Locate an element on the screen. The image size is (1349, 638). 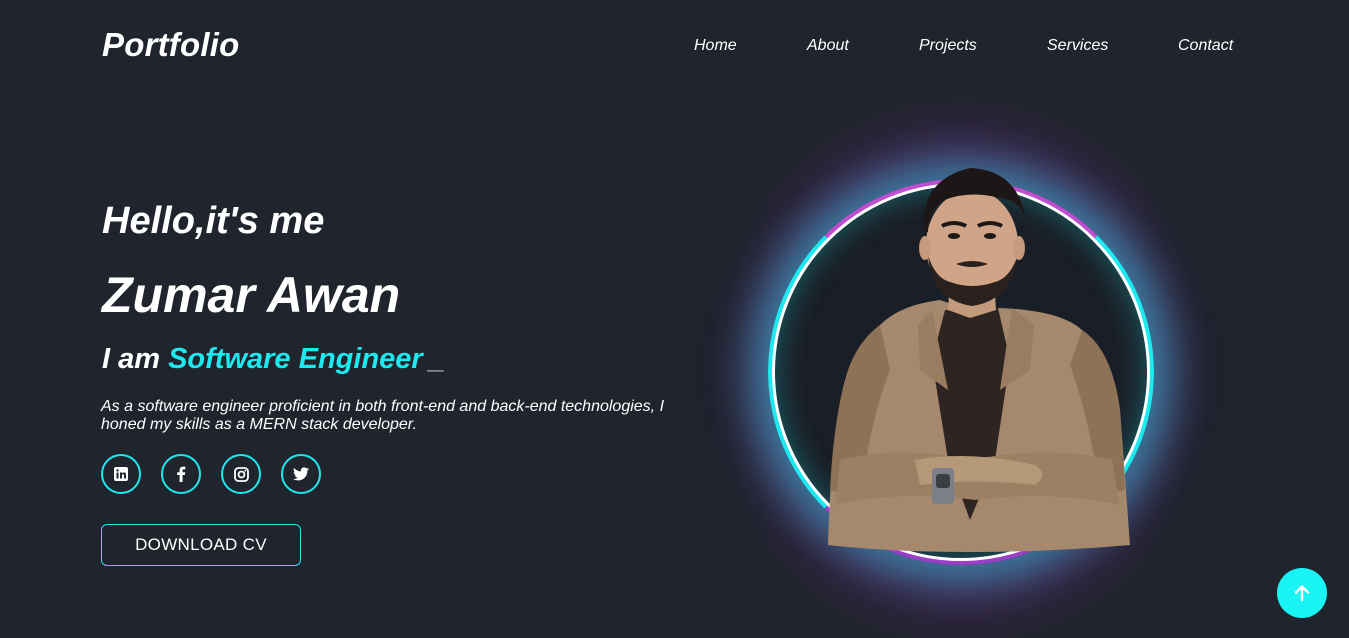
nav-home: Home is located at coordinates (715, 46).